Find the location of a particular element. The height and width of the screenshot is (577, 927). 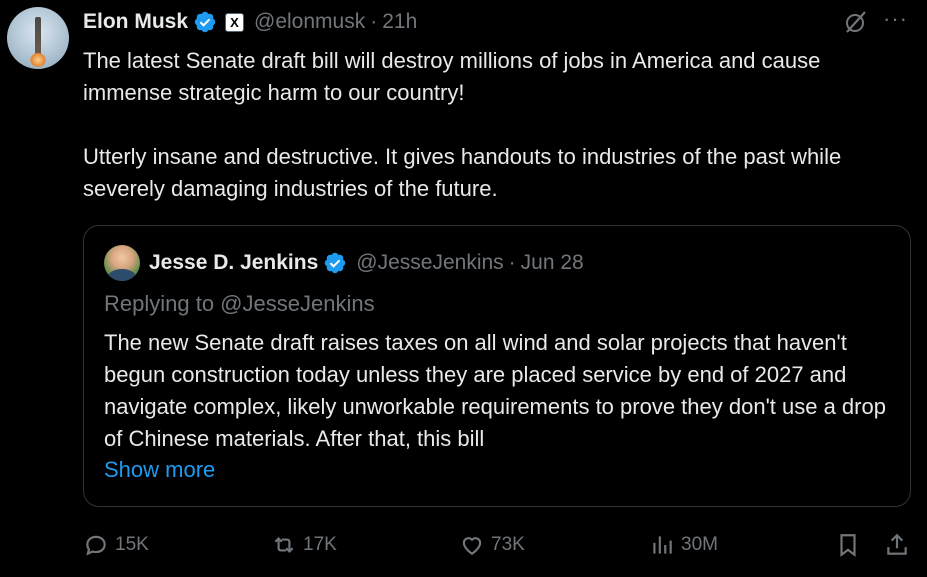

reply-count: 15K is located at coordinates (132, 544).